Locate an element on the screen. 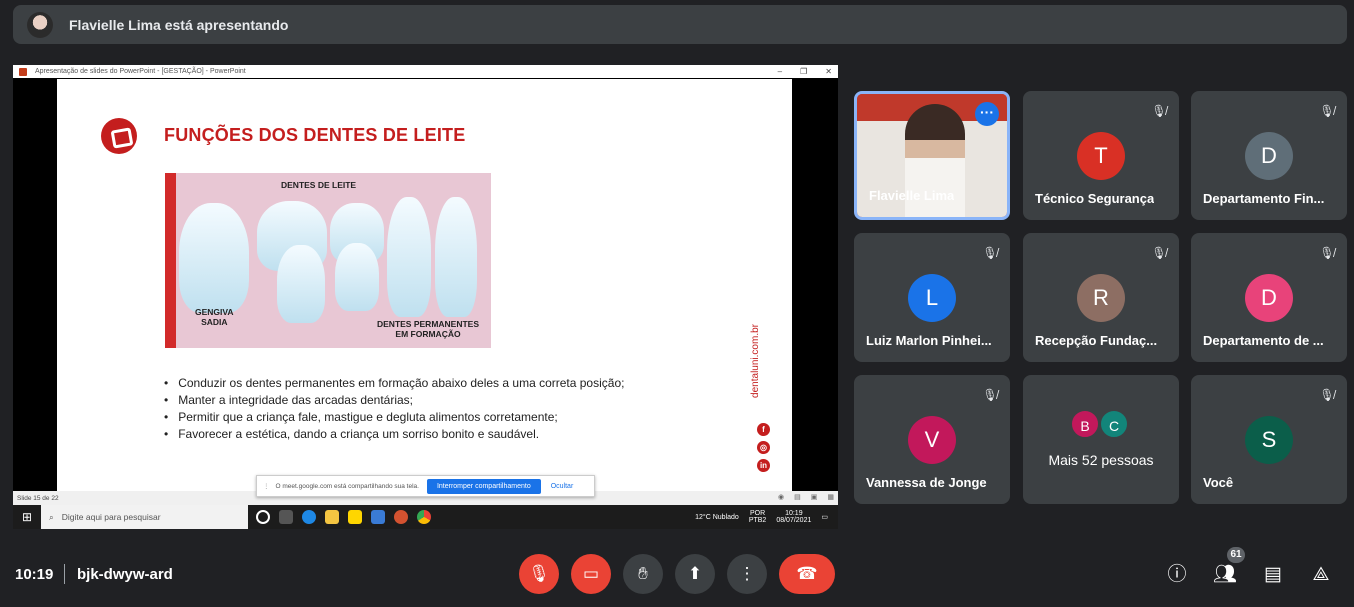  powerpoint-icon is located at coordinates (23, 71).